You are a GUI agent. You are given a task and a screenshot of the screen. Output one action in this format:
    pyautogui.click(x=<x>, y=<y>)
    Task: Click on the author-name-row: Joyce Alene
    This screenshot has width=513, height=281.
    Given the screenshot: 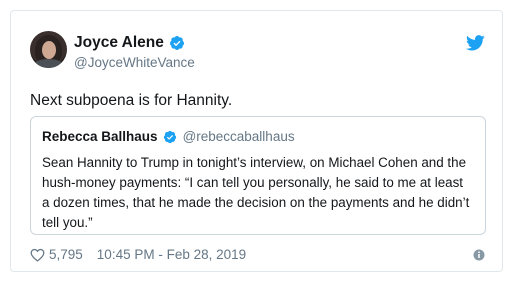 What is the action you would take?
    pyautogui.click(x=129, y=43)
    